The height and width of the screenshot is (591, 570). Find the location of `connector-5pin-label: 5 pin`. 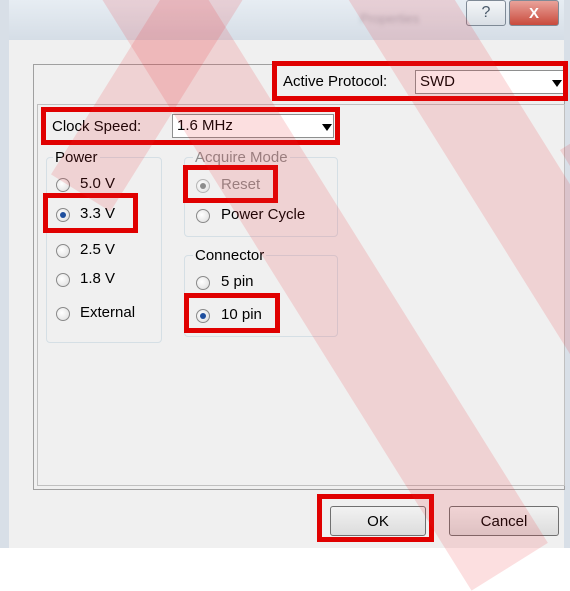

connector-5pin-label: 5 pin is located at coordinates (237, 281).